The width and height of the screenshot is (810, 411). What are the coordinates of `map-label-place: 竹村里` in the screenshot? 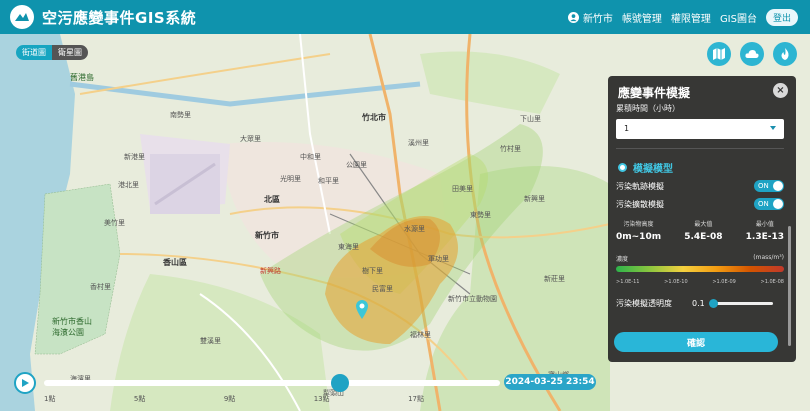 It's located at (510, 149).